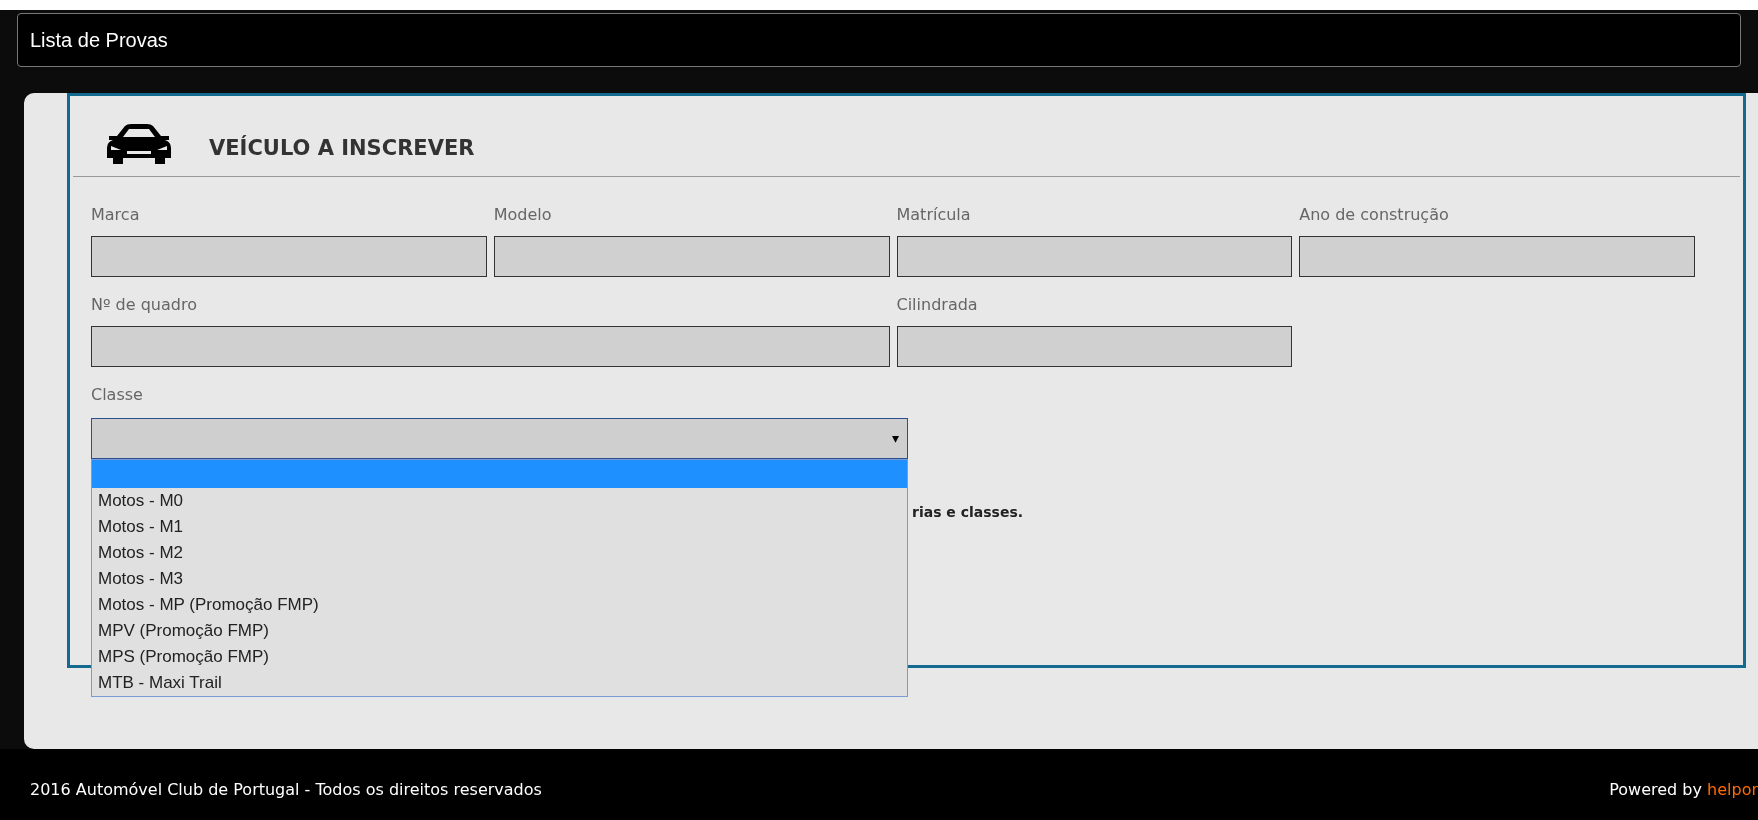 The width and height of the screenshot is (1758, 820). I want to click on note-text: rias e classes., so click(968, 512).